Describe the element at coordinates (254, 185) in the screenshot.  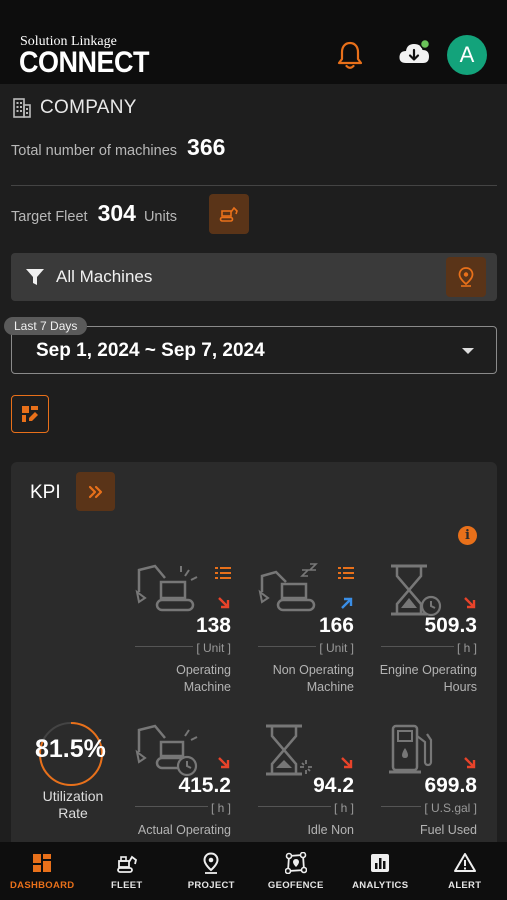
I see `divider` at that location.